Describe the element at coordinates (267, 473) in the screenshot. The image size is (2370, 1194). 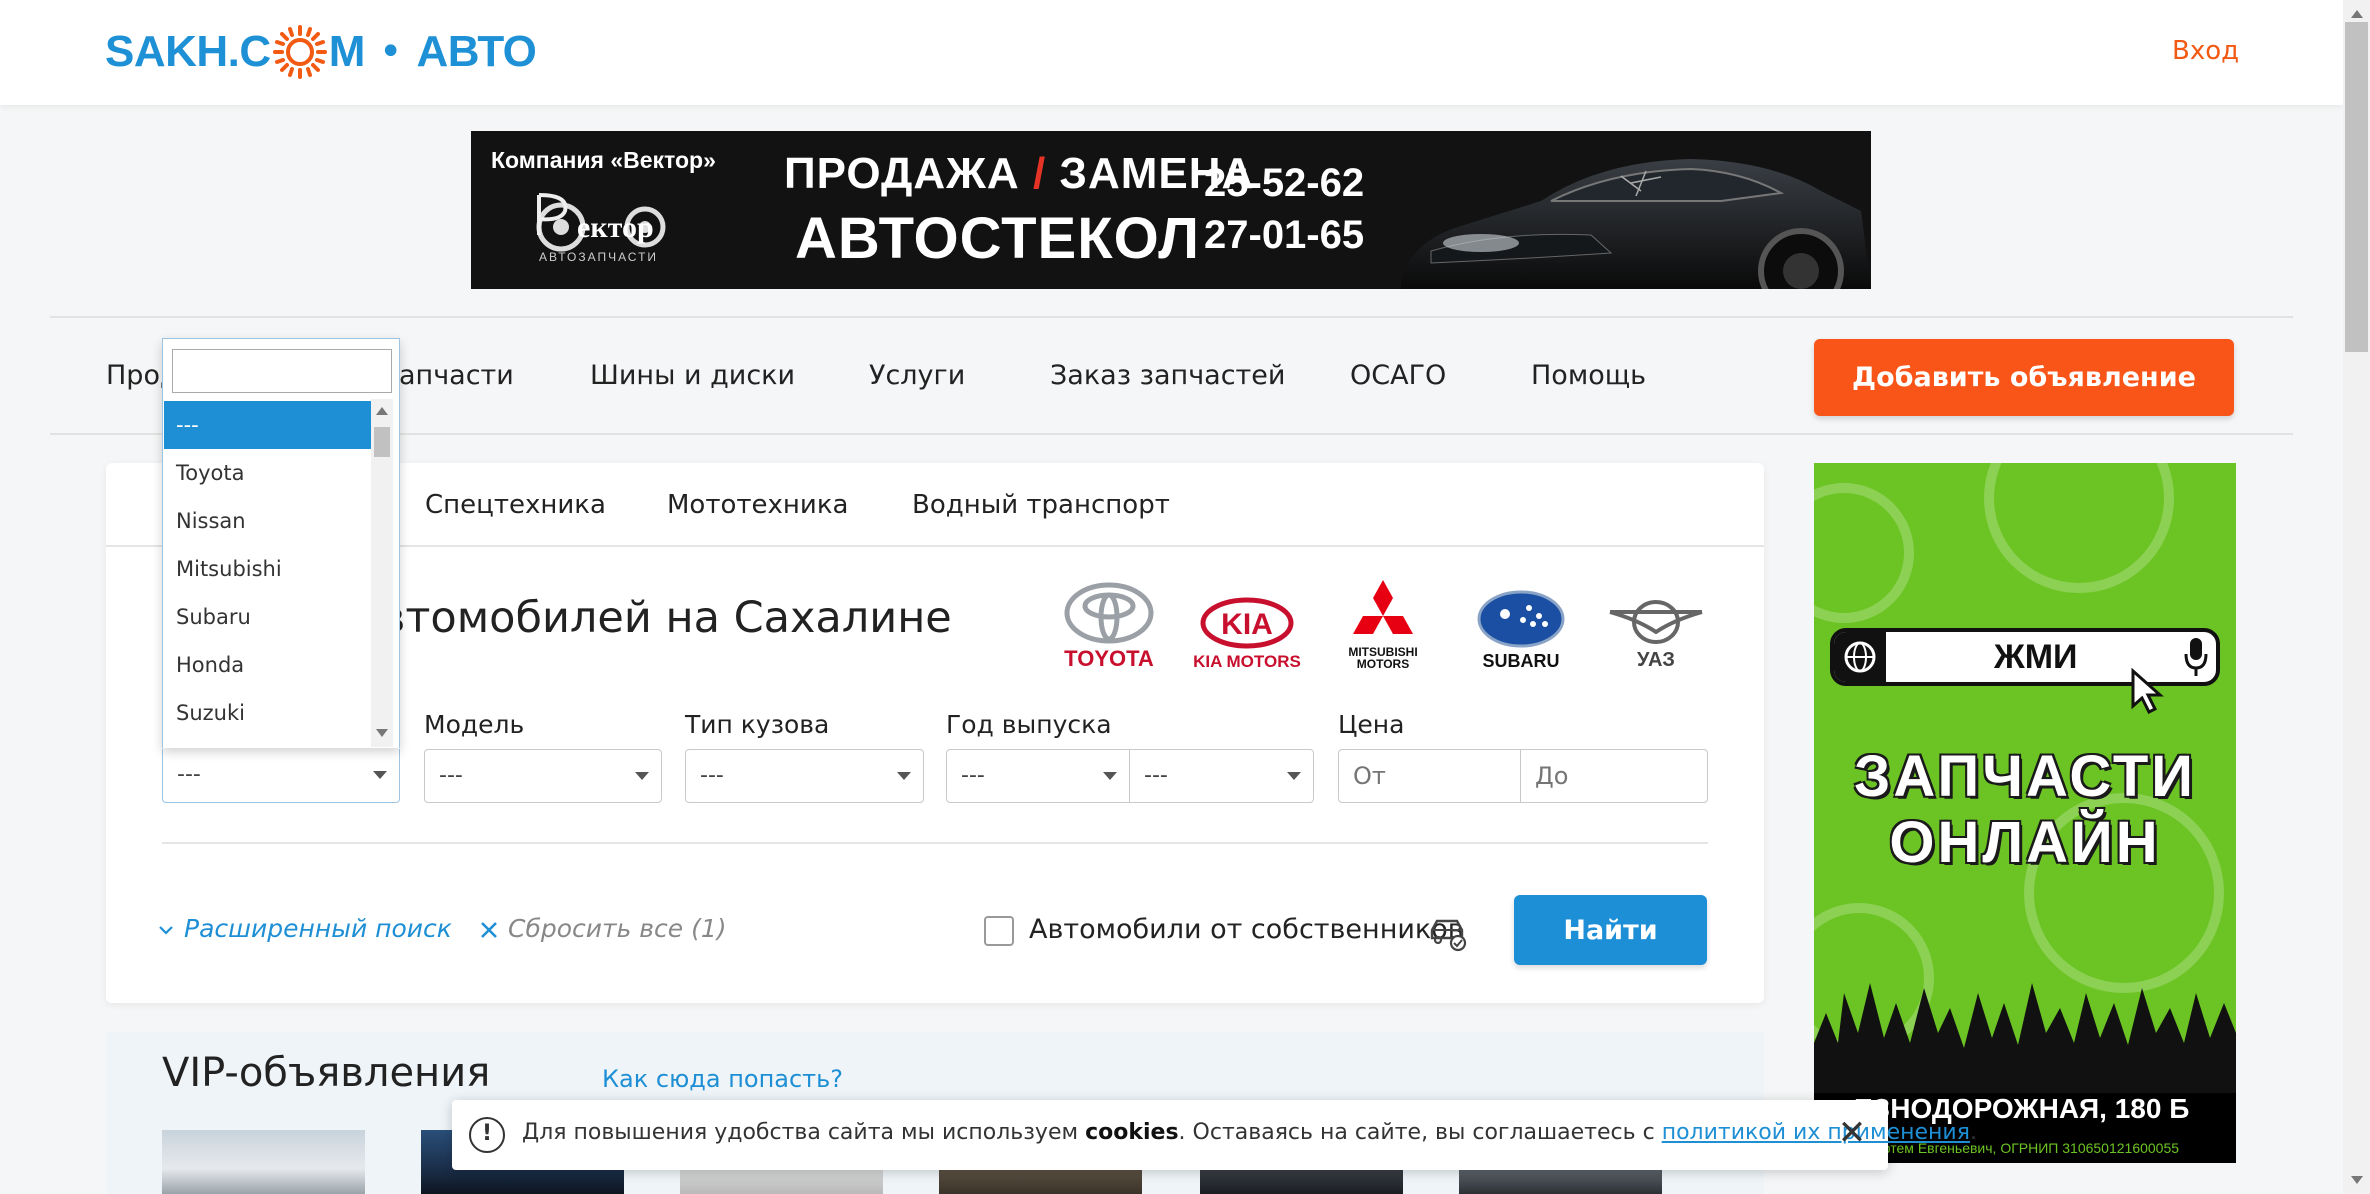
I see `make-option: Toyota` at that location.